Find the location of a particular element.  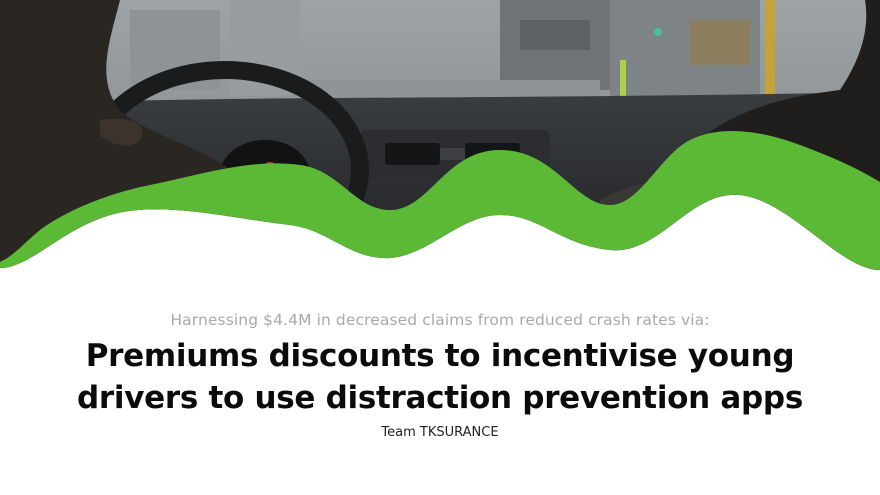

team-name: Team TKSURANCE is located at coordinates (440, 432).